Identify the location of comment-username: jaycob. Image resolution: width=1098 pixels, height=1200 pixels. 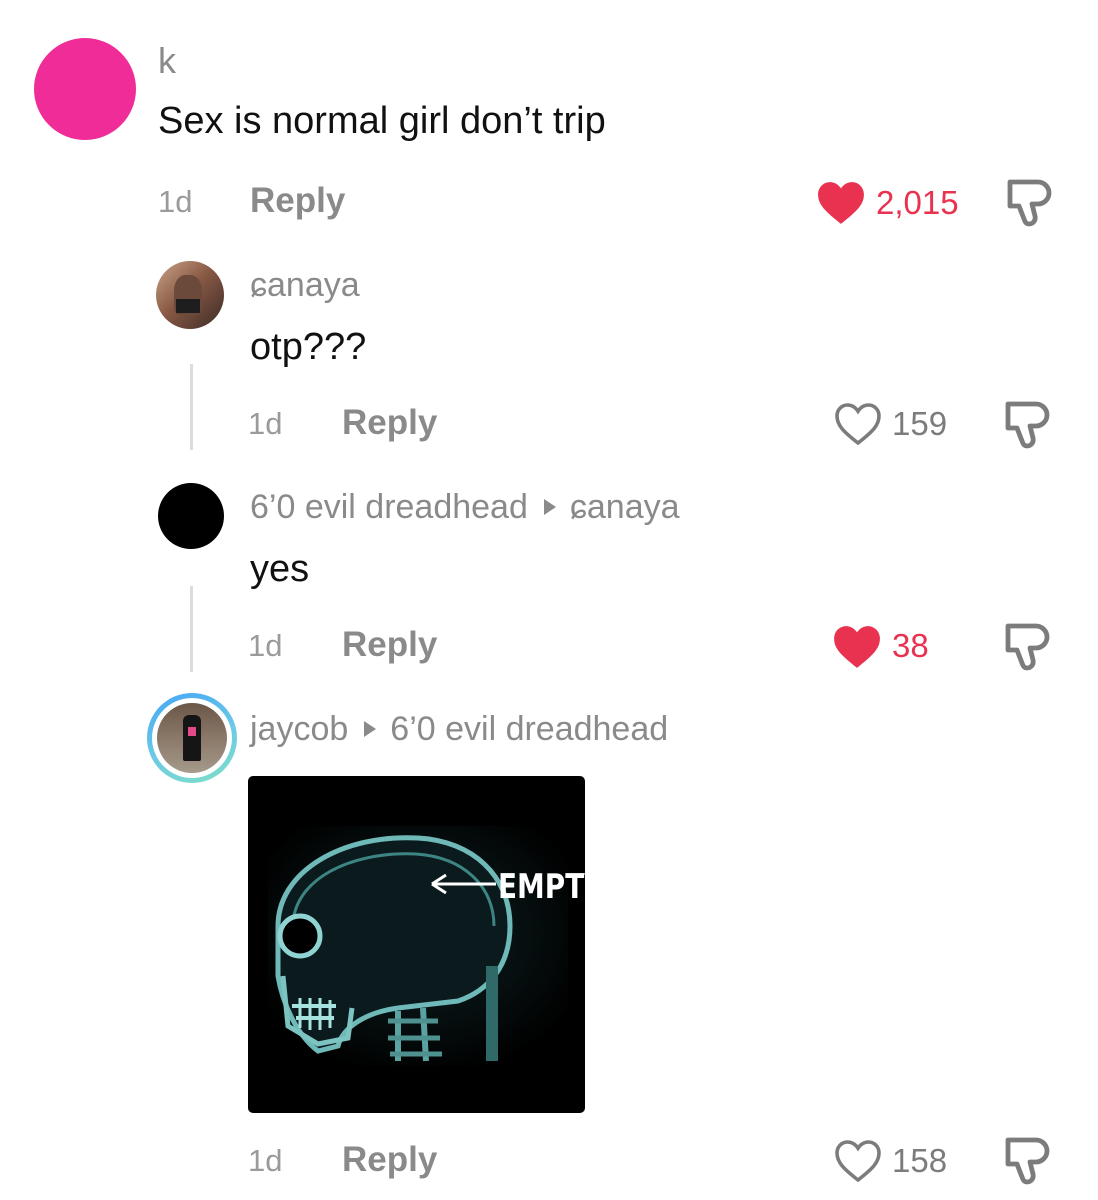
(299, 729).